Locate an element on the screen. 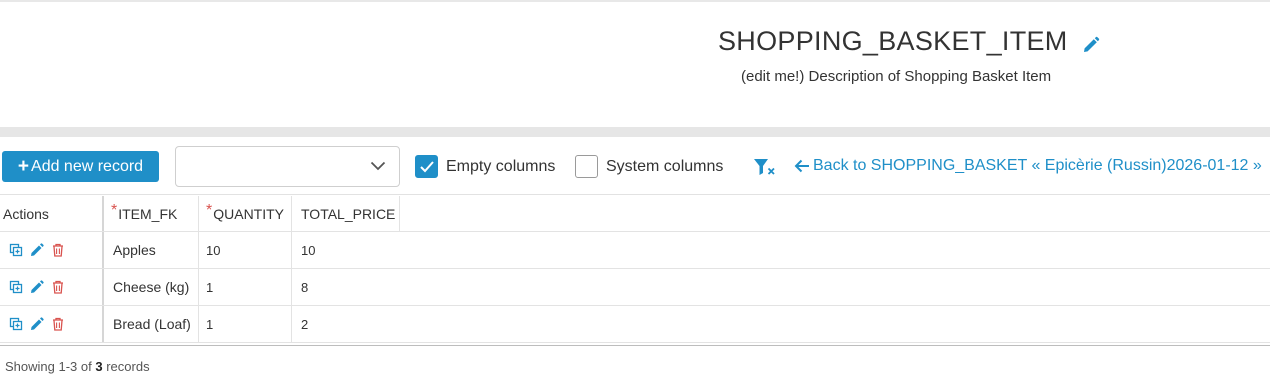  plus-icon: + is located at coordinates (23, 166).